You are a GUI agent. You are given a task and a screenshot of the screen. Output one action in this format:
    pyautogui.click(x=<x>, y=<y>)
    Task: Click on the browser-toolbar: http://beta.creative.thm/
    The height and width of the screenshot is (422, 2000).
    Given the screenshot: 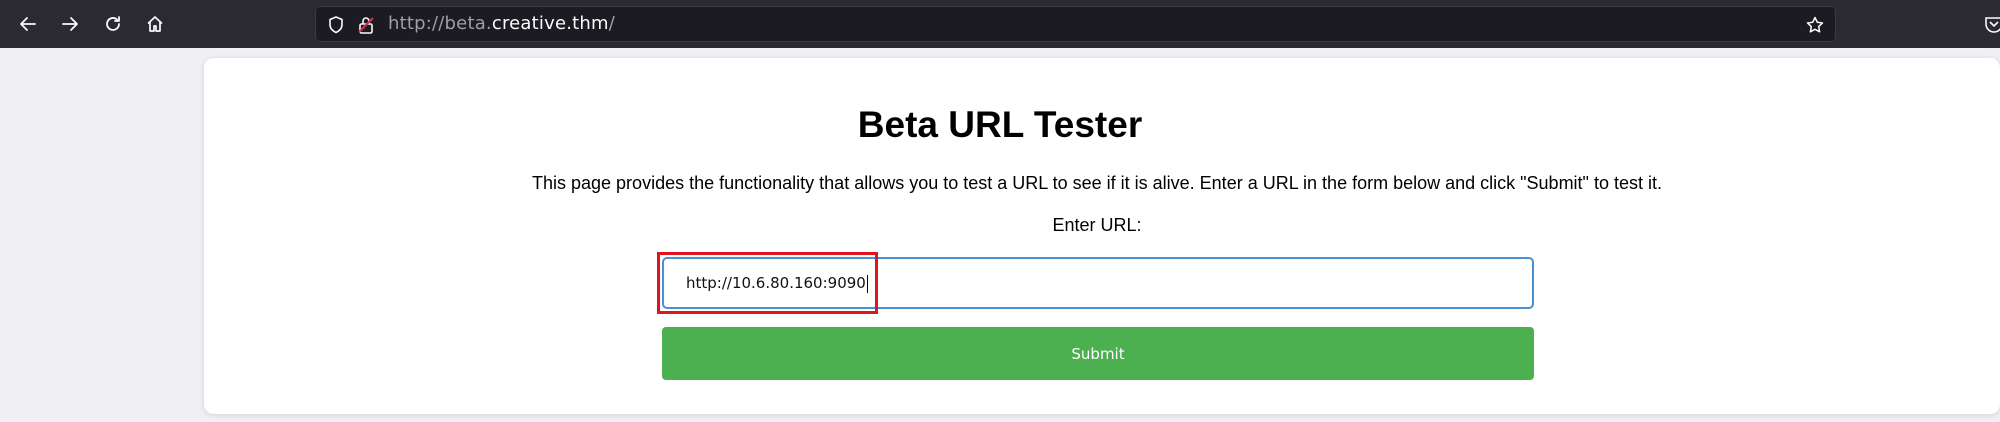 What is the action you would take?
    pyautogui.click(x=1000, y=24)
    